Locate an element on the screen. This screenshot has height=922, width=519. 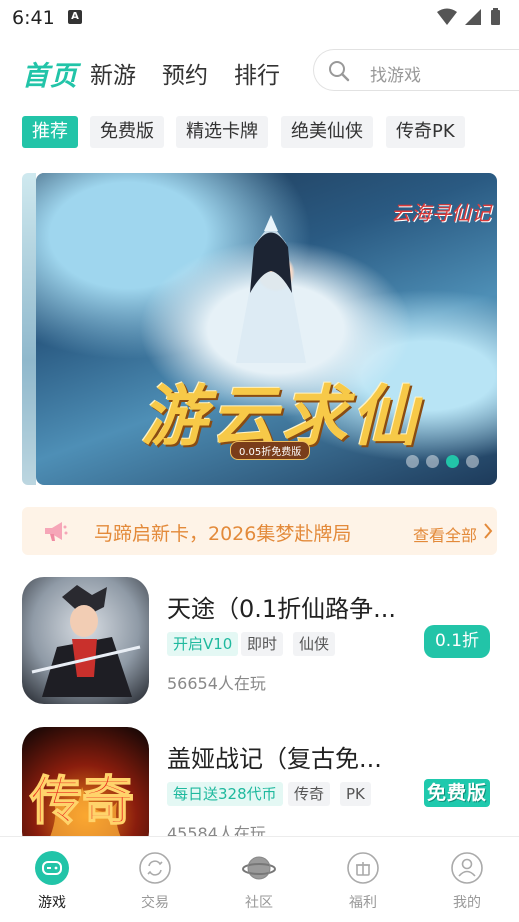
chevron-right-icon is located at coordinates (488, 531).